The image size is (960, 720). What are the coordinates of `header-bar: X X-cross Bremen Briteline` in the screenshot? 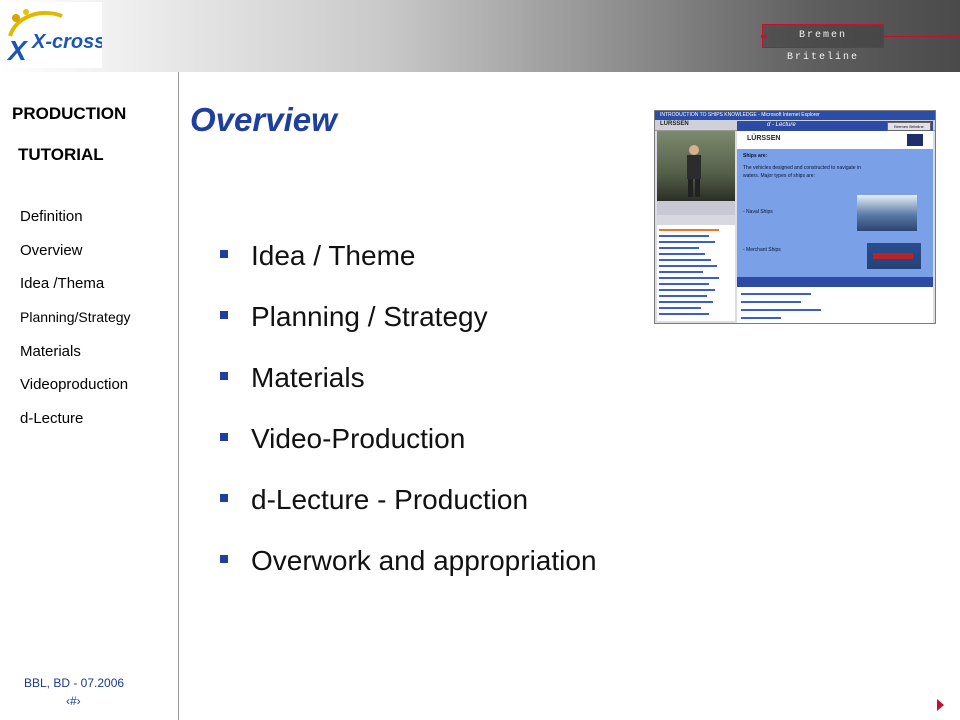 It's located at (480, 36).